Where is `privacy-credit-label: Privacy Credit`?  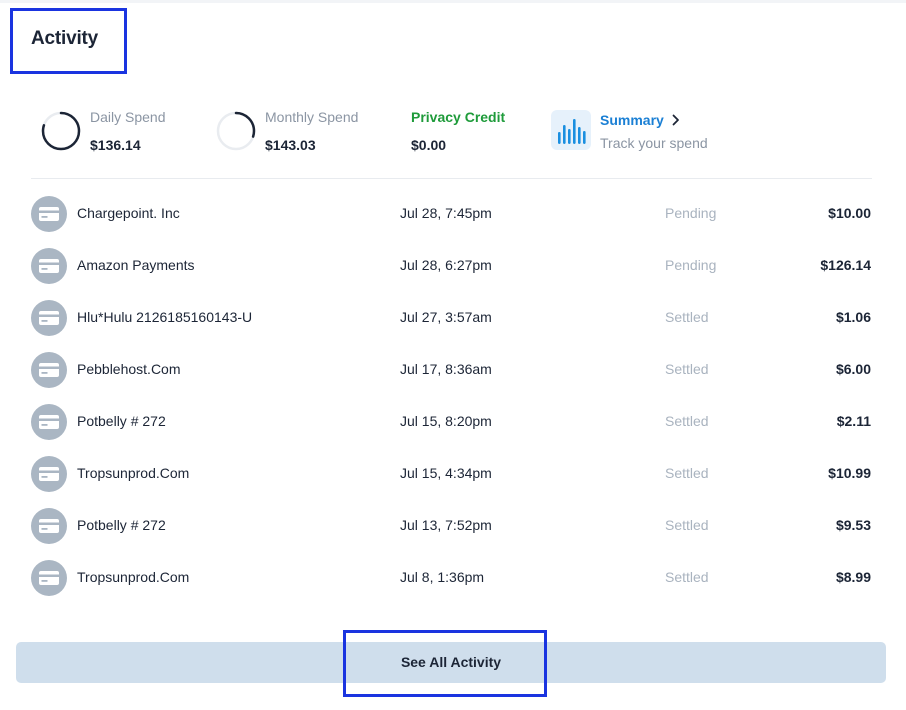
privacy-credit-label: Privacy Credit is located at coordinates (458, 117).